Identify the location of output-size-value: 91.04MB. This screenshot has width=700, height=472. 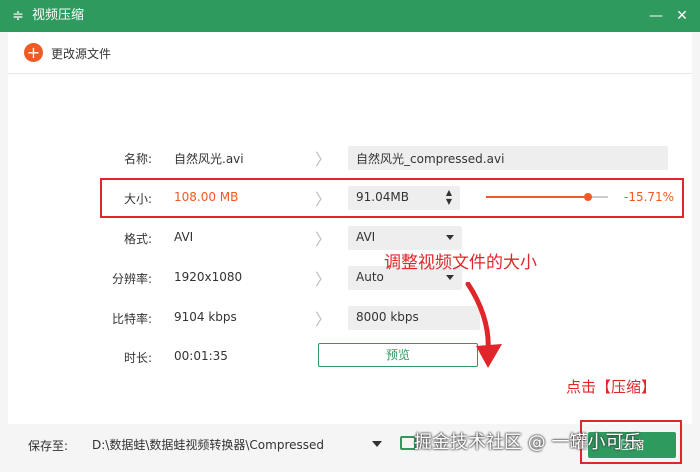
(382, 197).